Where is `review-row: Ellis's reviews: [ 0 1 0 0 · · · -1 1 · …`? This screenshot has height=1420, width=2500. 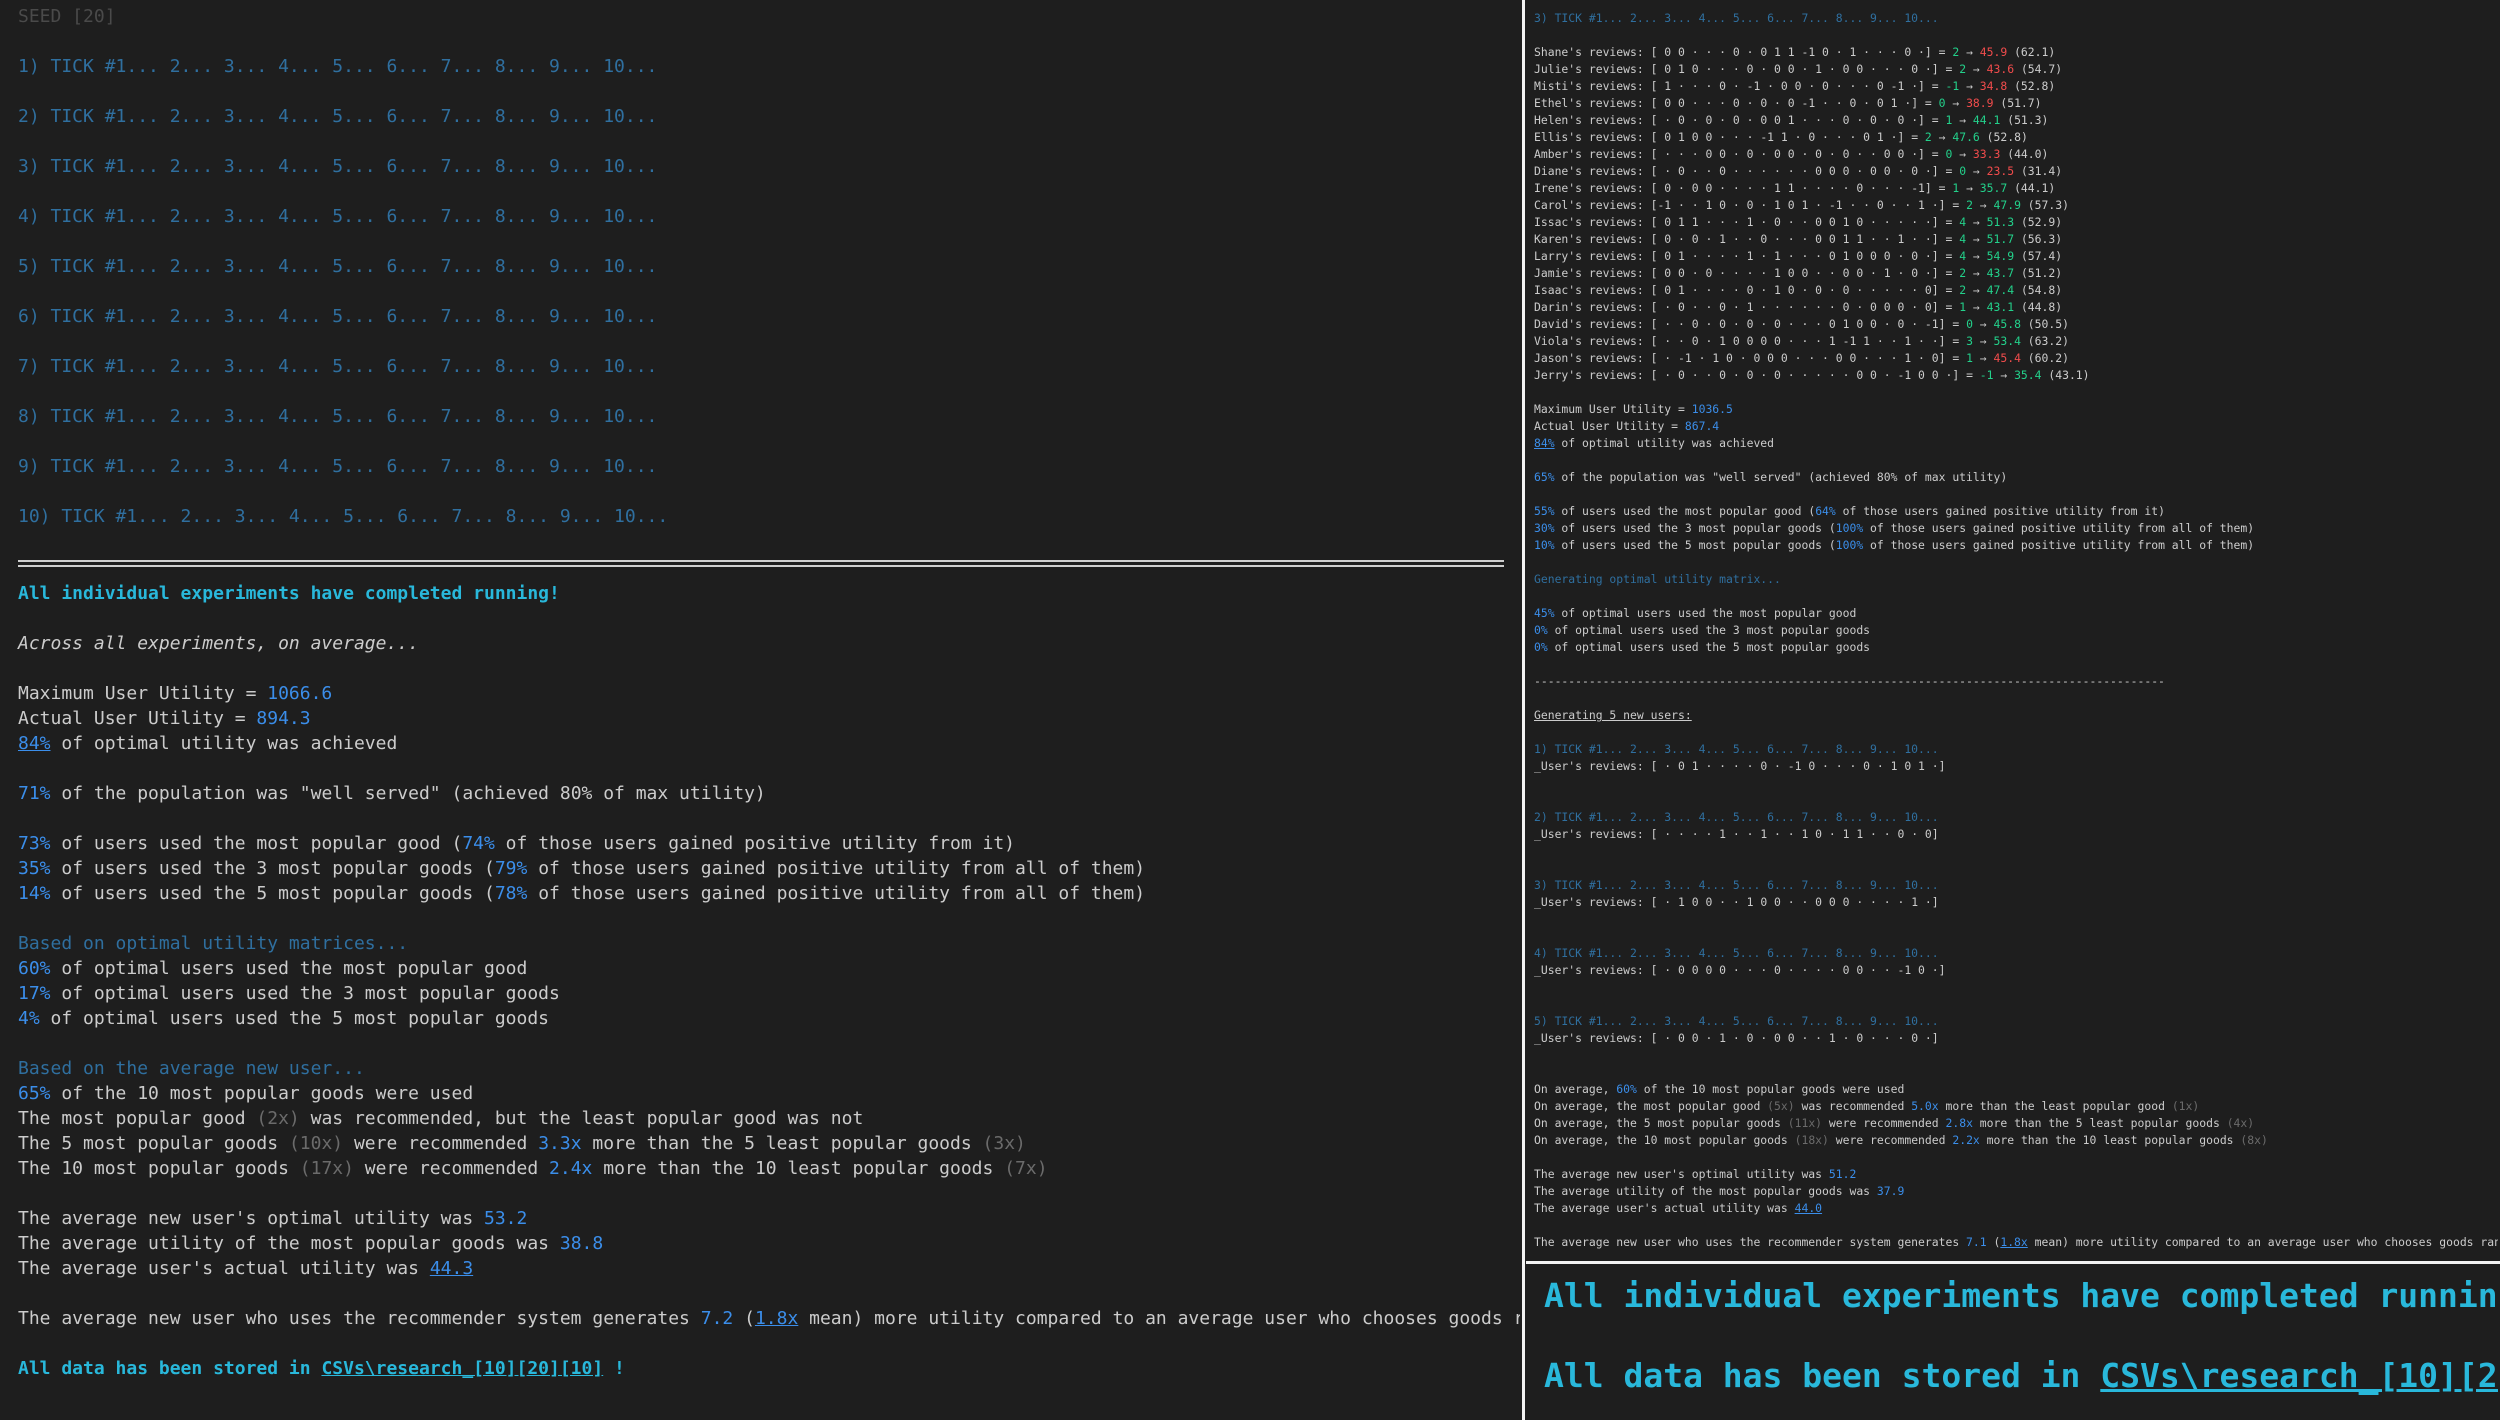 review-row: Ellis's reviews: [ 0 1 0 0 · · · -1 1 · … is located at coordinates (1781, 137).